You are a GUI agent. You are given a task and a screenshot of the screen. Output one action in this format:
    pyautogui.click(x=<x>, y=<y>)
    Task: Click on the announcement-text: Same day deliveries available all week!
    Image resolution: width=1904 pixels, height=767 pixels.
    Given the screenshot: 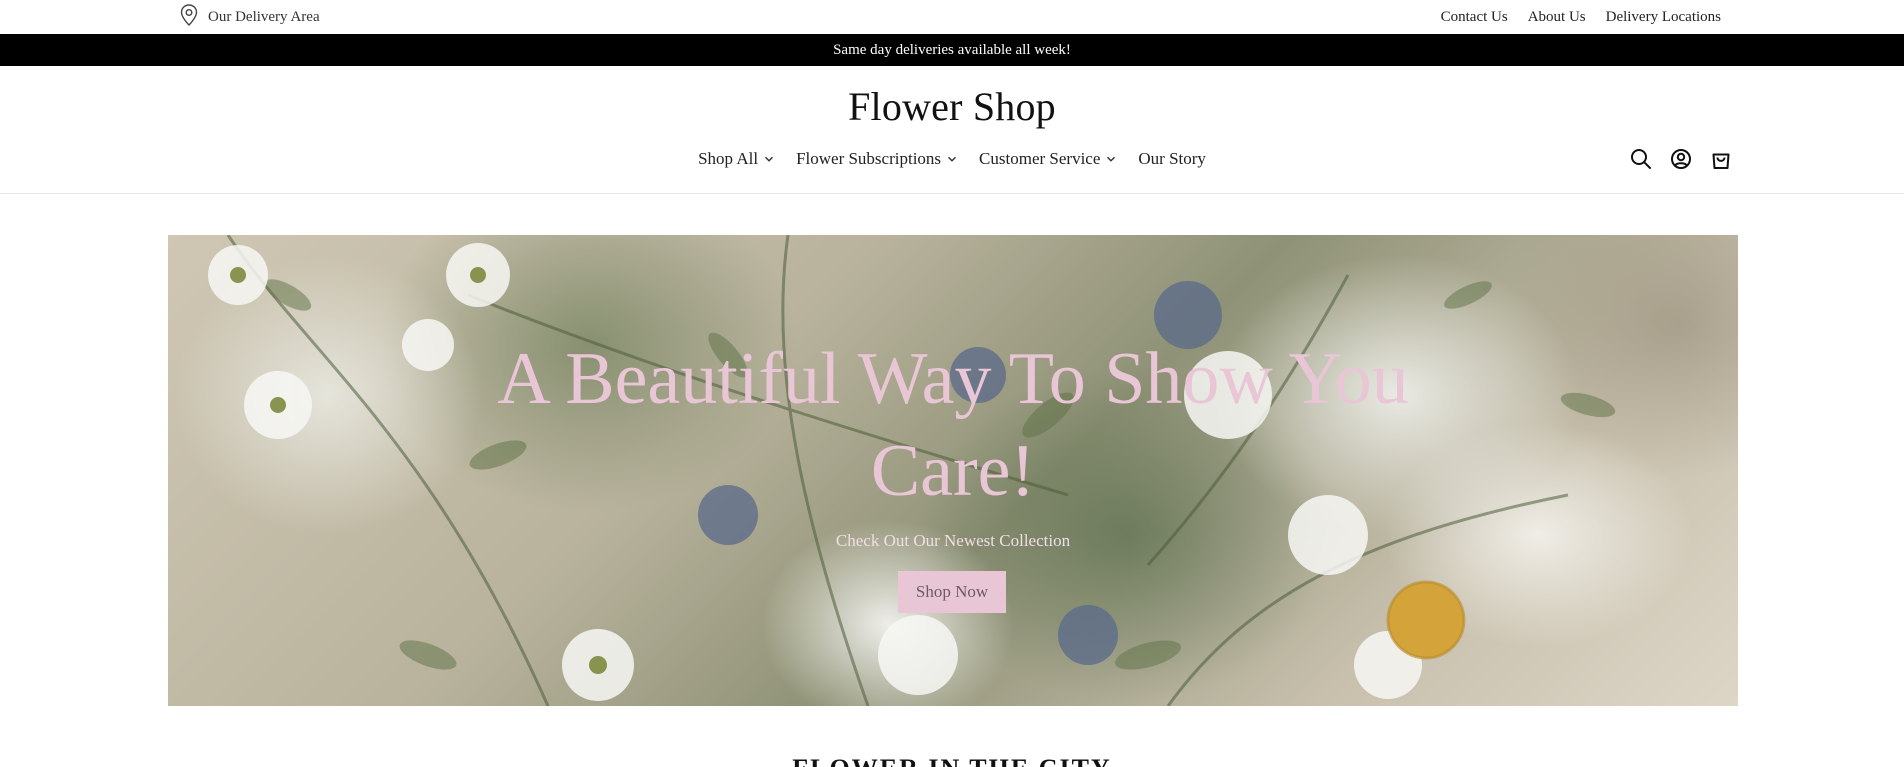 What is the action you would take?
    pyautogui.click(x=952, y=49)
    